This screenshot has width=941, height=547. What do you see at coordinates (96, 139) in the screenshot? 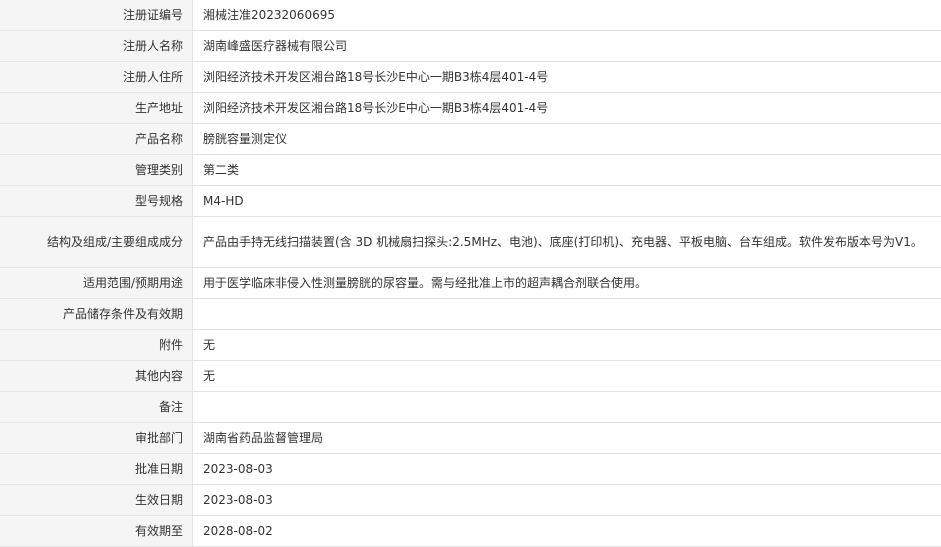
I see `row-label: 产品名称` at bounding box center [96, 139].